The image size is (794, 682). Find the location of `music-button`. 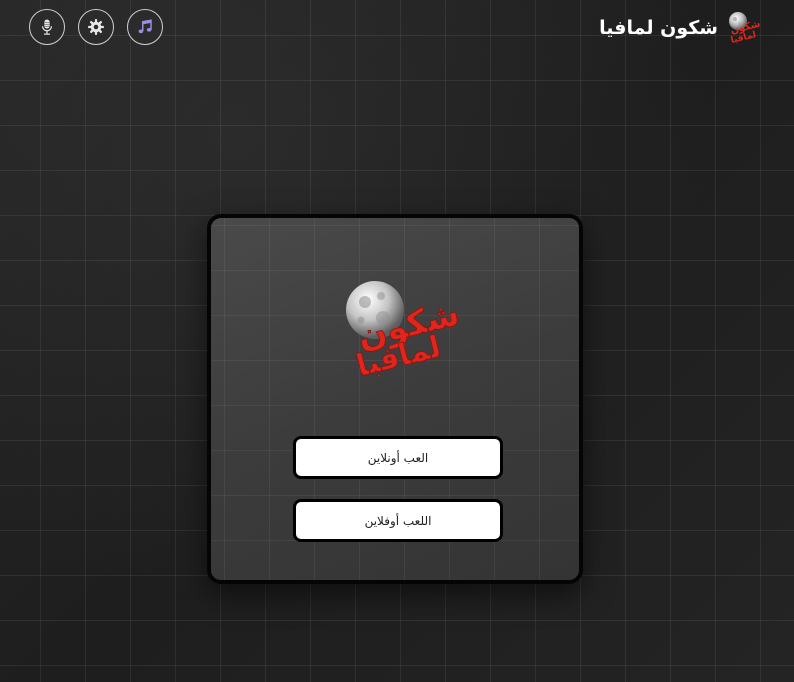

music-button is located at coordinates (145, 27).